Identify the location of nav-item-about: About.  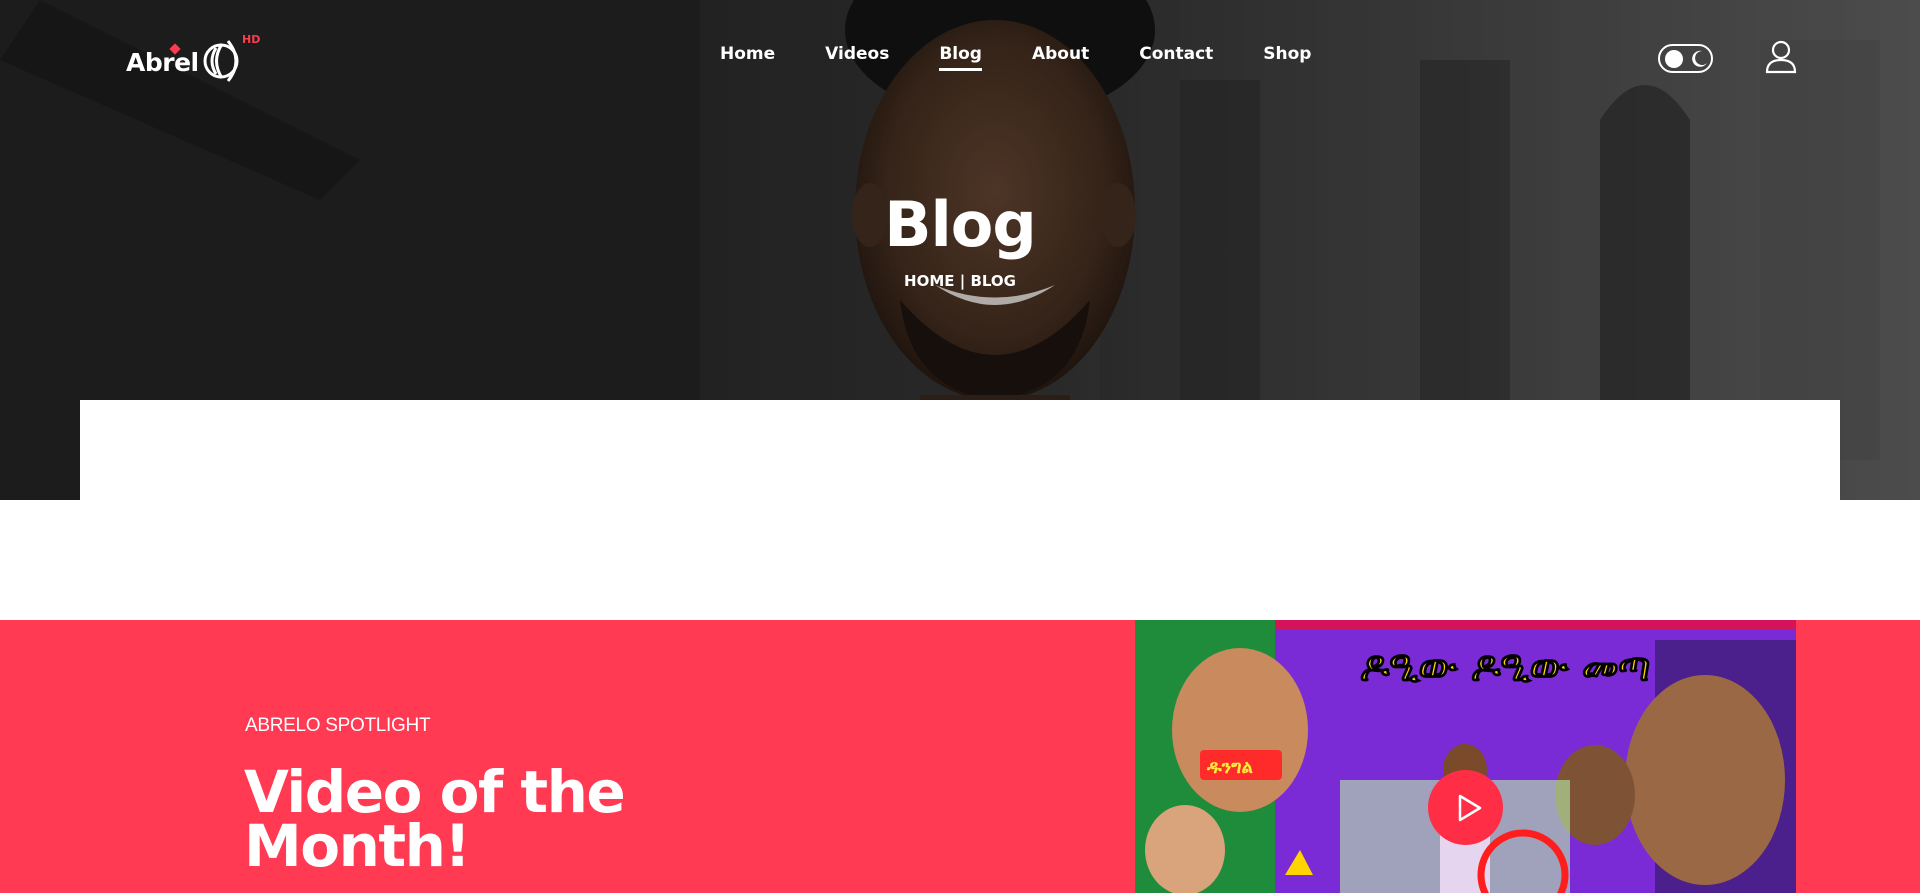
(1060, 54).